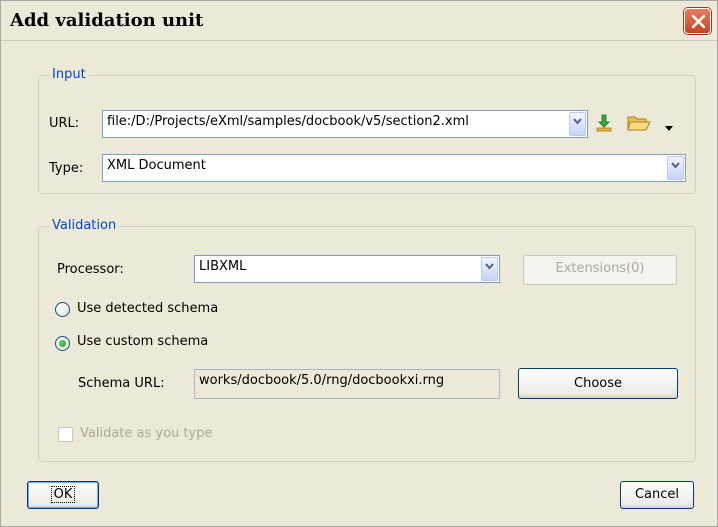  I want to click on schema-url-field: works/docbook/5.0/rng/docbookxi.rng, so click(347, 384).